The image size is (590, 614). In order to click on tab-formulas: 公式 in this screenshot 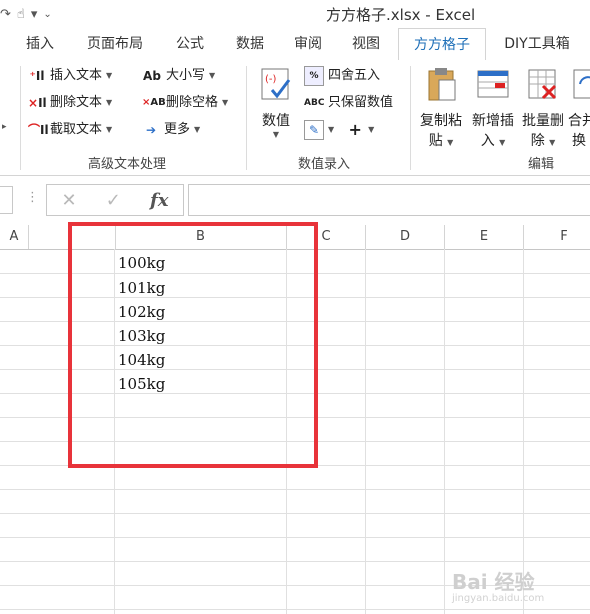, I will do `click(190, 44)`.